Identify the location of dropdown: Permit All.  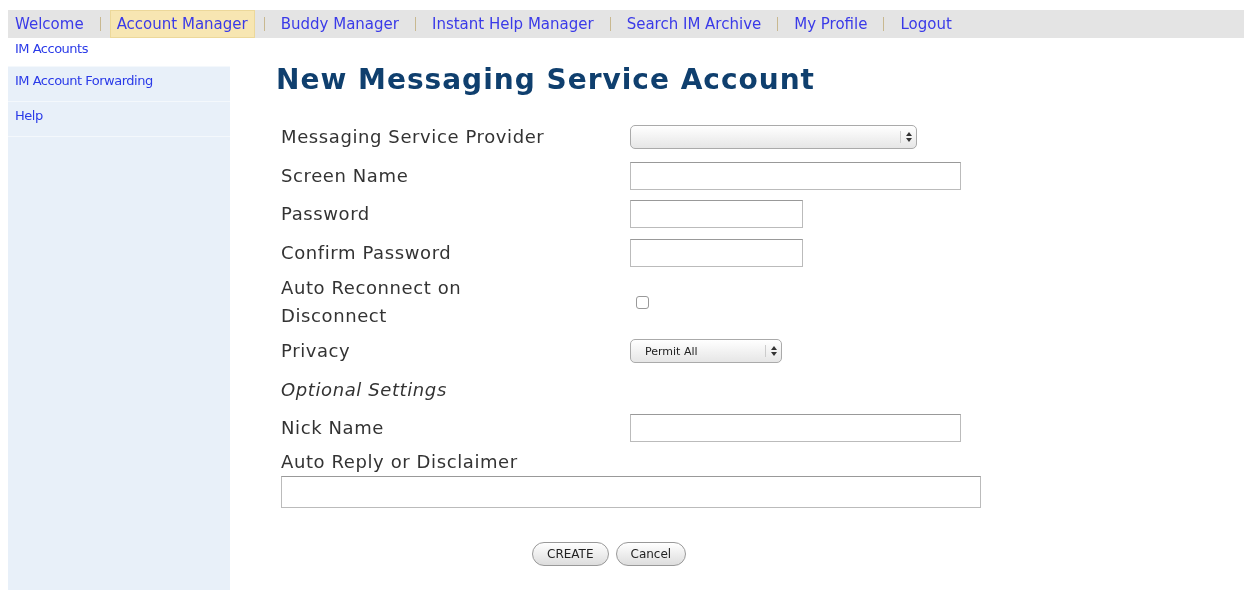
(706, 351).